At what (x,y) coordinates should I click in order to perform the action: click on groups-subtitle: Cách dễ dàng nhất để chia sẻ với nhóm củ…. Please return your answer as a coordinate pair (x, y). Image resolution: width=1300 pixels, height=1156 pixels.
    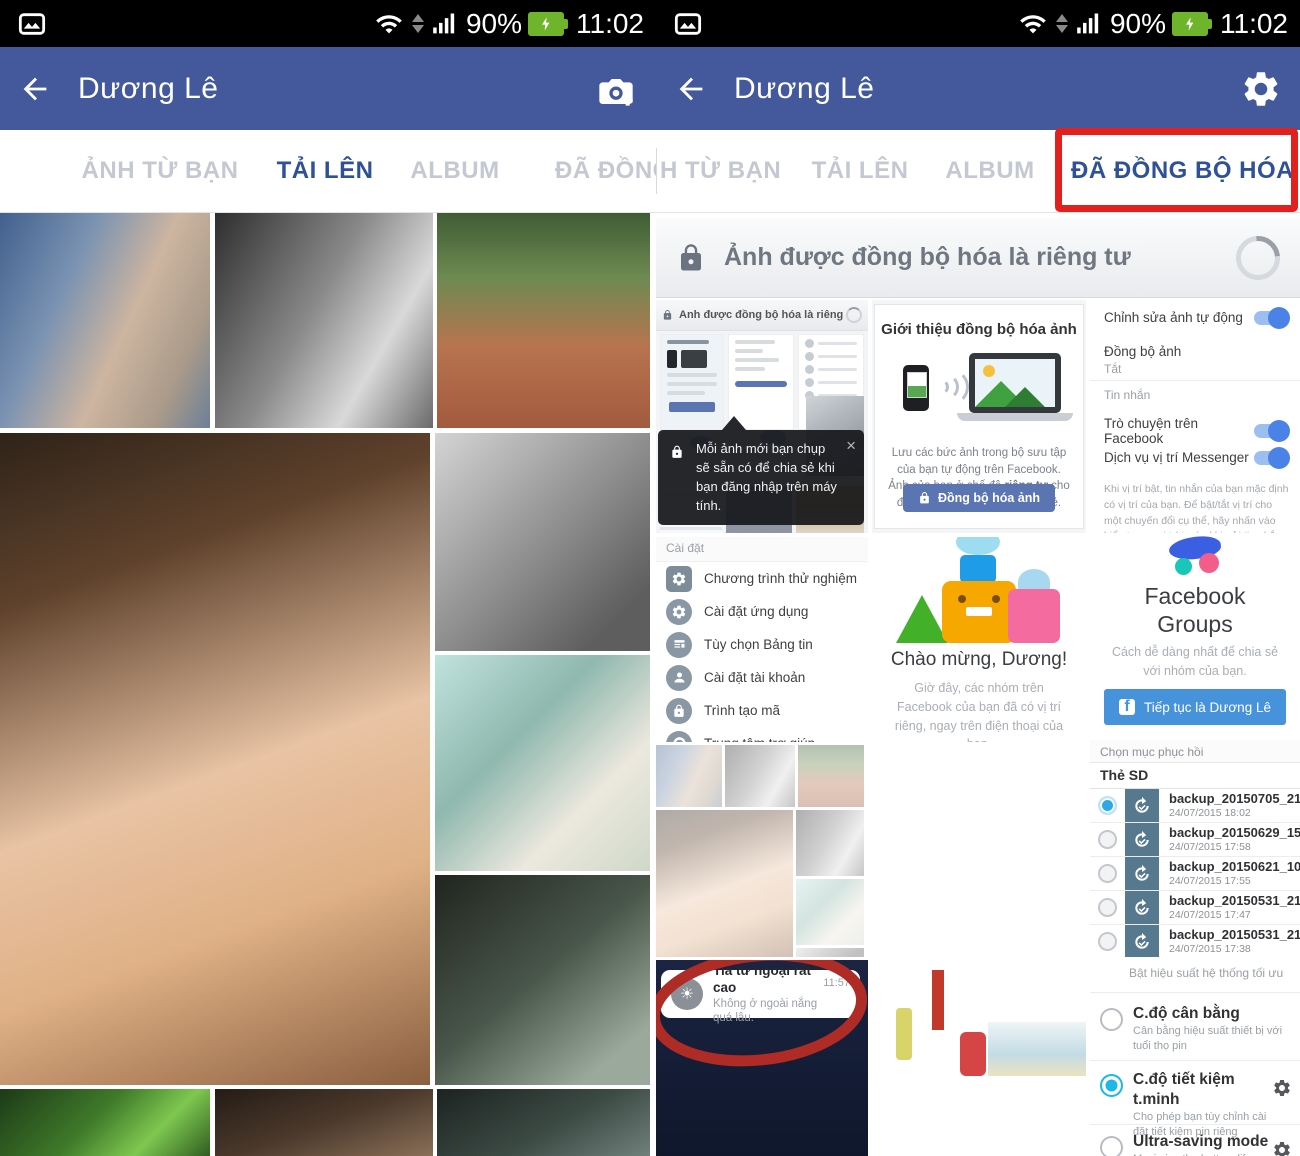
    Looking at the image, I should click on (1195, 661).